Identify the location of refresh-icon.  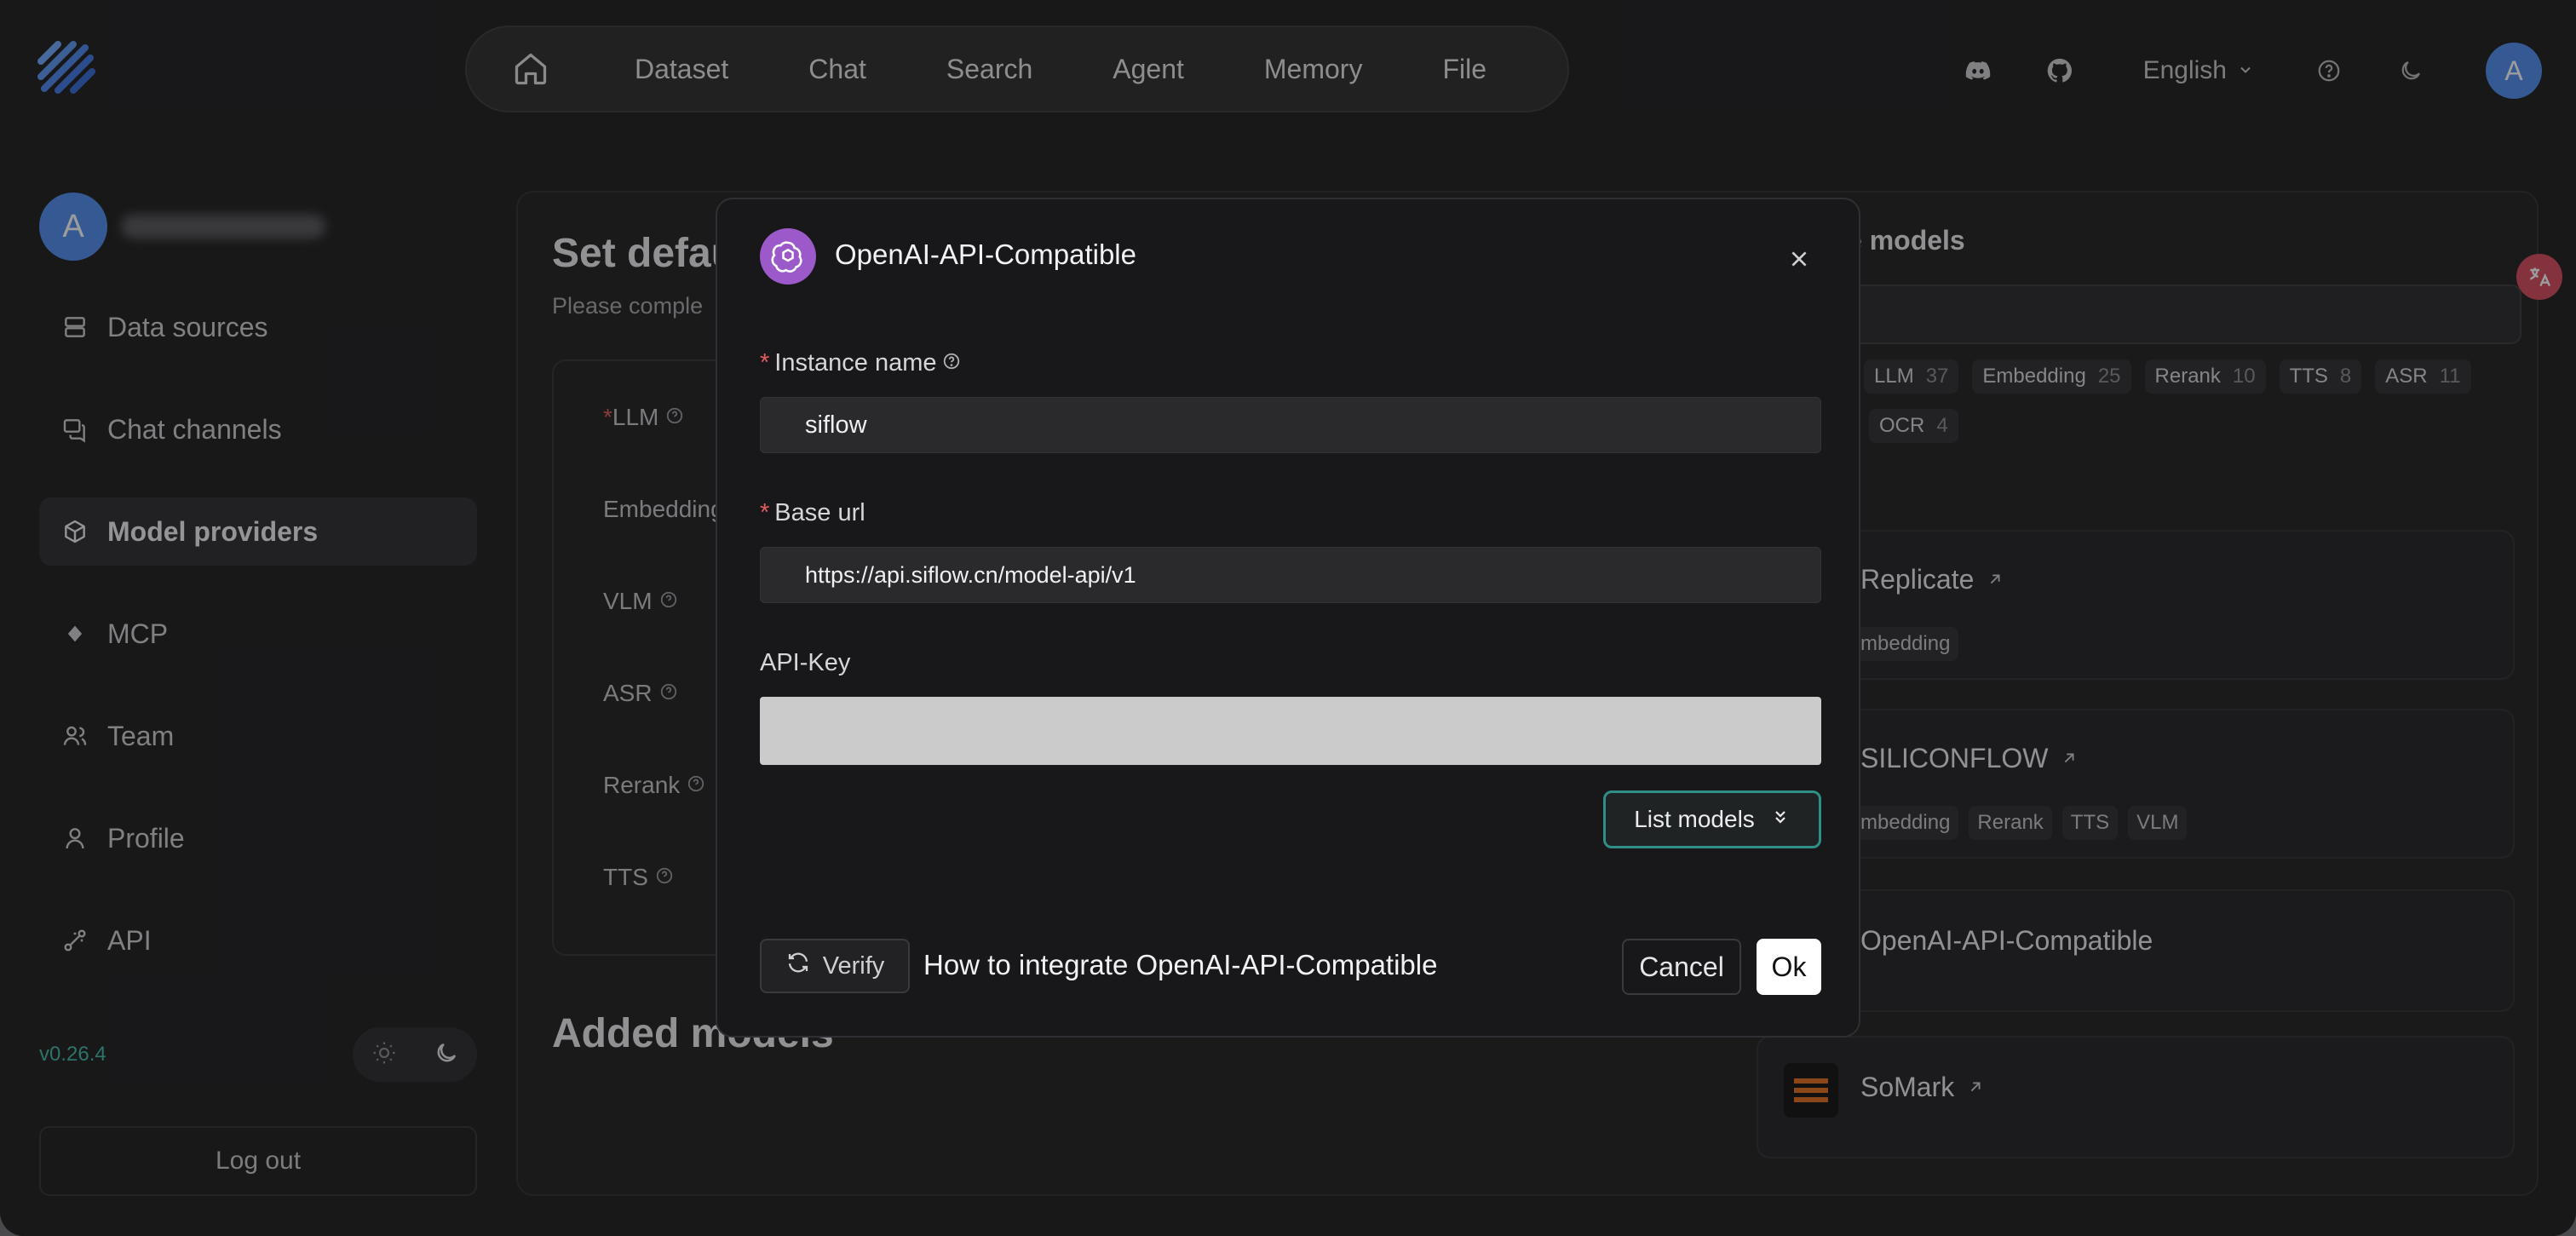
(798, 966).